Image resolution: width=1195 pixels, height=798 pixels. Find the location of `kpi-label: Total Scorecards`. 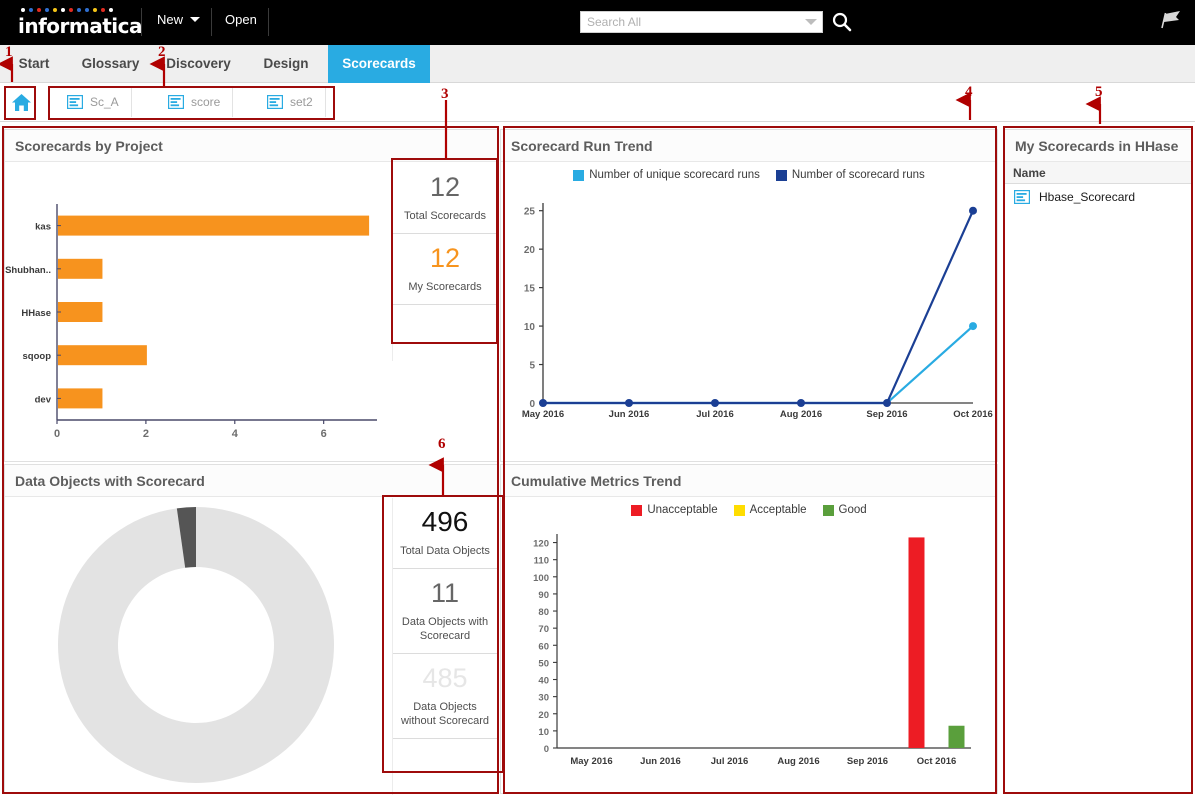

kpi-label: Total Scorecards is located at coordinates (445, 216).